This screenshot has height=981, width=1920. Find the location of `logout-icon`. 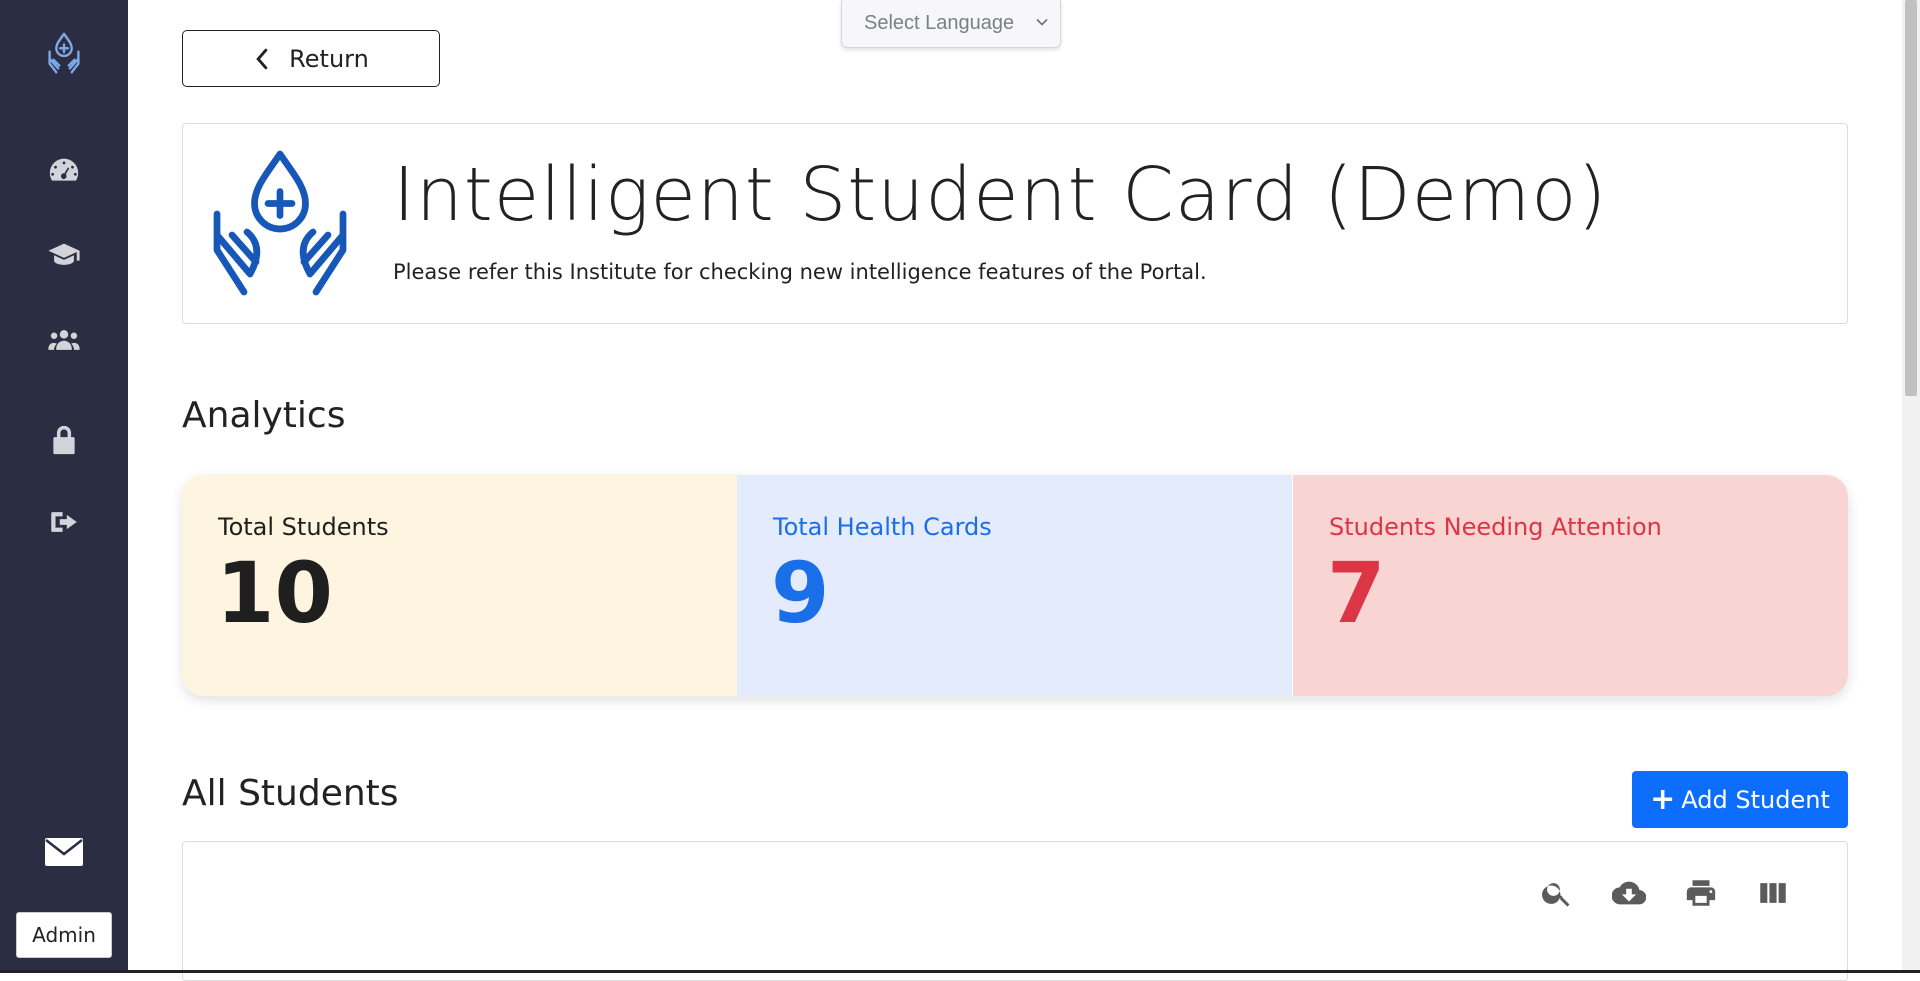

logout-icon is located at coordinates (64, 522).